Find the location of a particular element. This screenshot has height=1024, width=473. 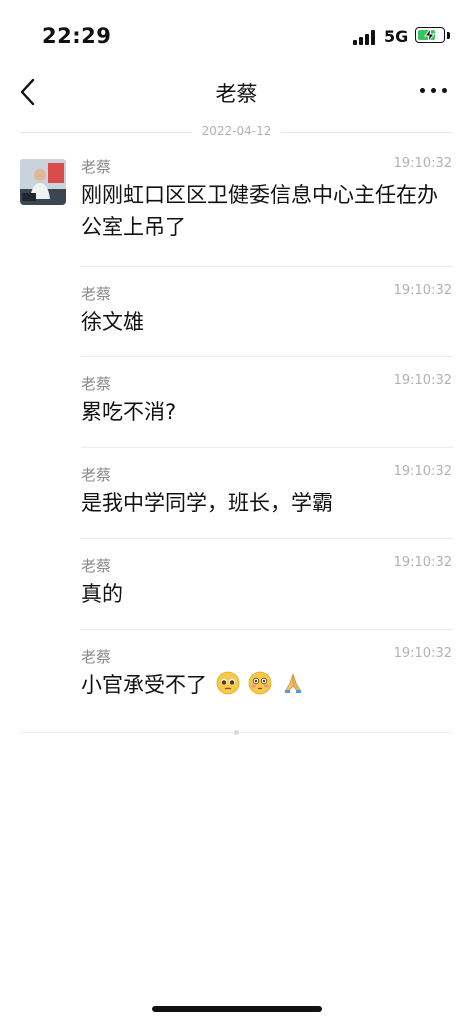

message-content: 小官承受不了 is located at coordinates (261, 685).